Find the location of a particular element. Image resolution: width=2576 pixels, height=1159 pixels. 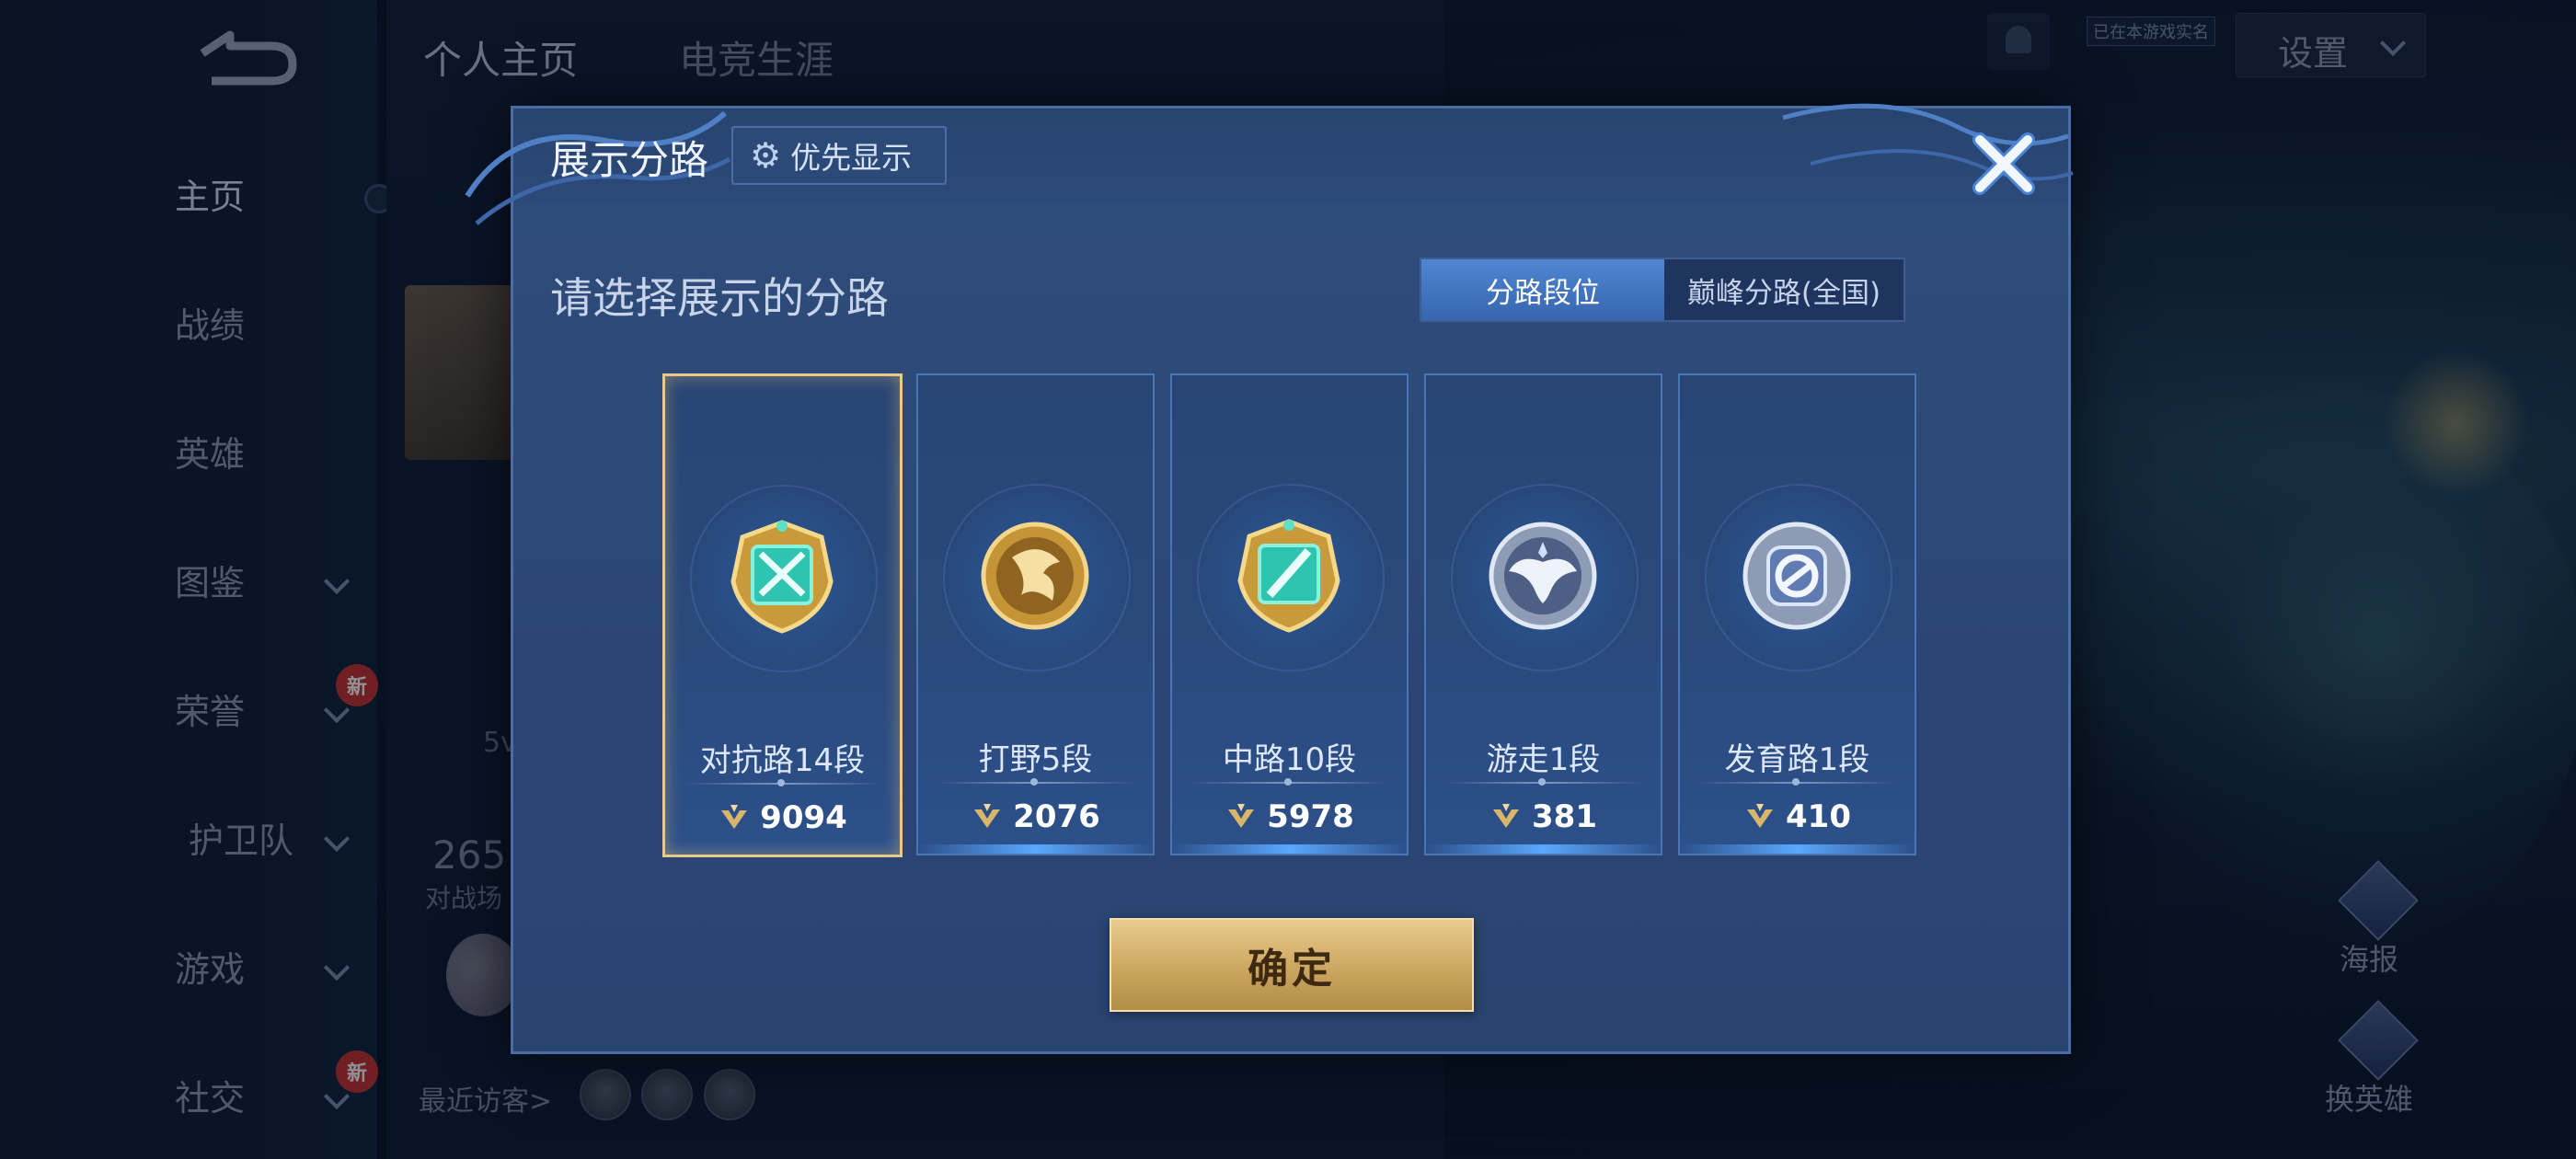

lane-card-label: 中路10段 is located at coordinates (1289, 759).